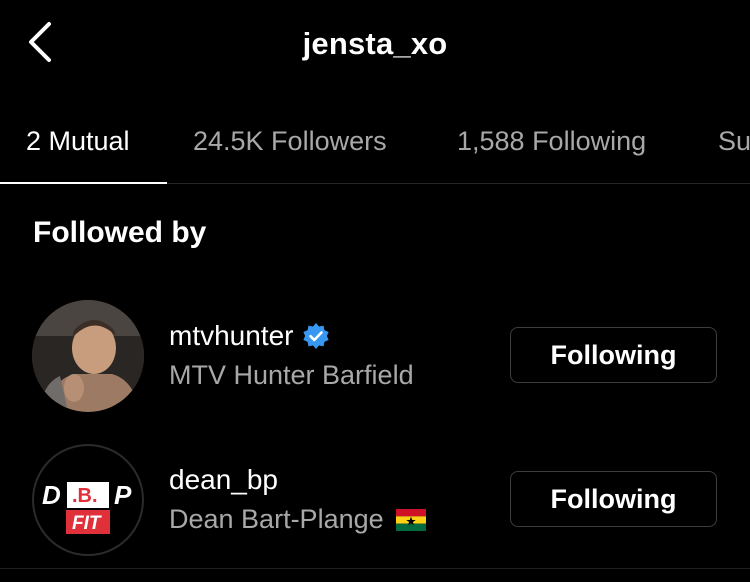 The image size is (750, 582). What do you see at coordinates (85, 496) in the screenshot?
I see `svg-text: .B.` at bounding box center [85, 496].